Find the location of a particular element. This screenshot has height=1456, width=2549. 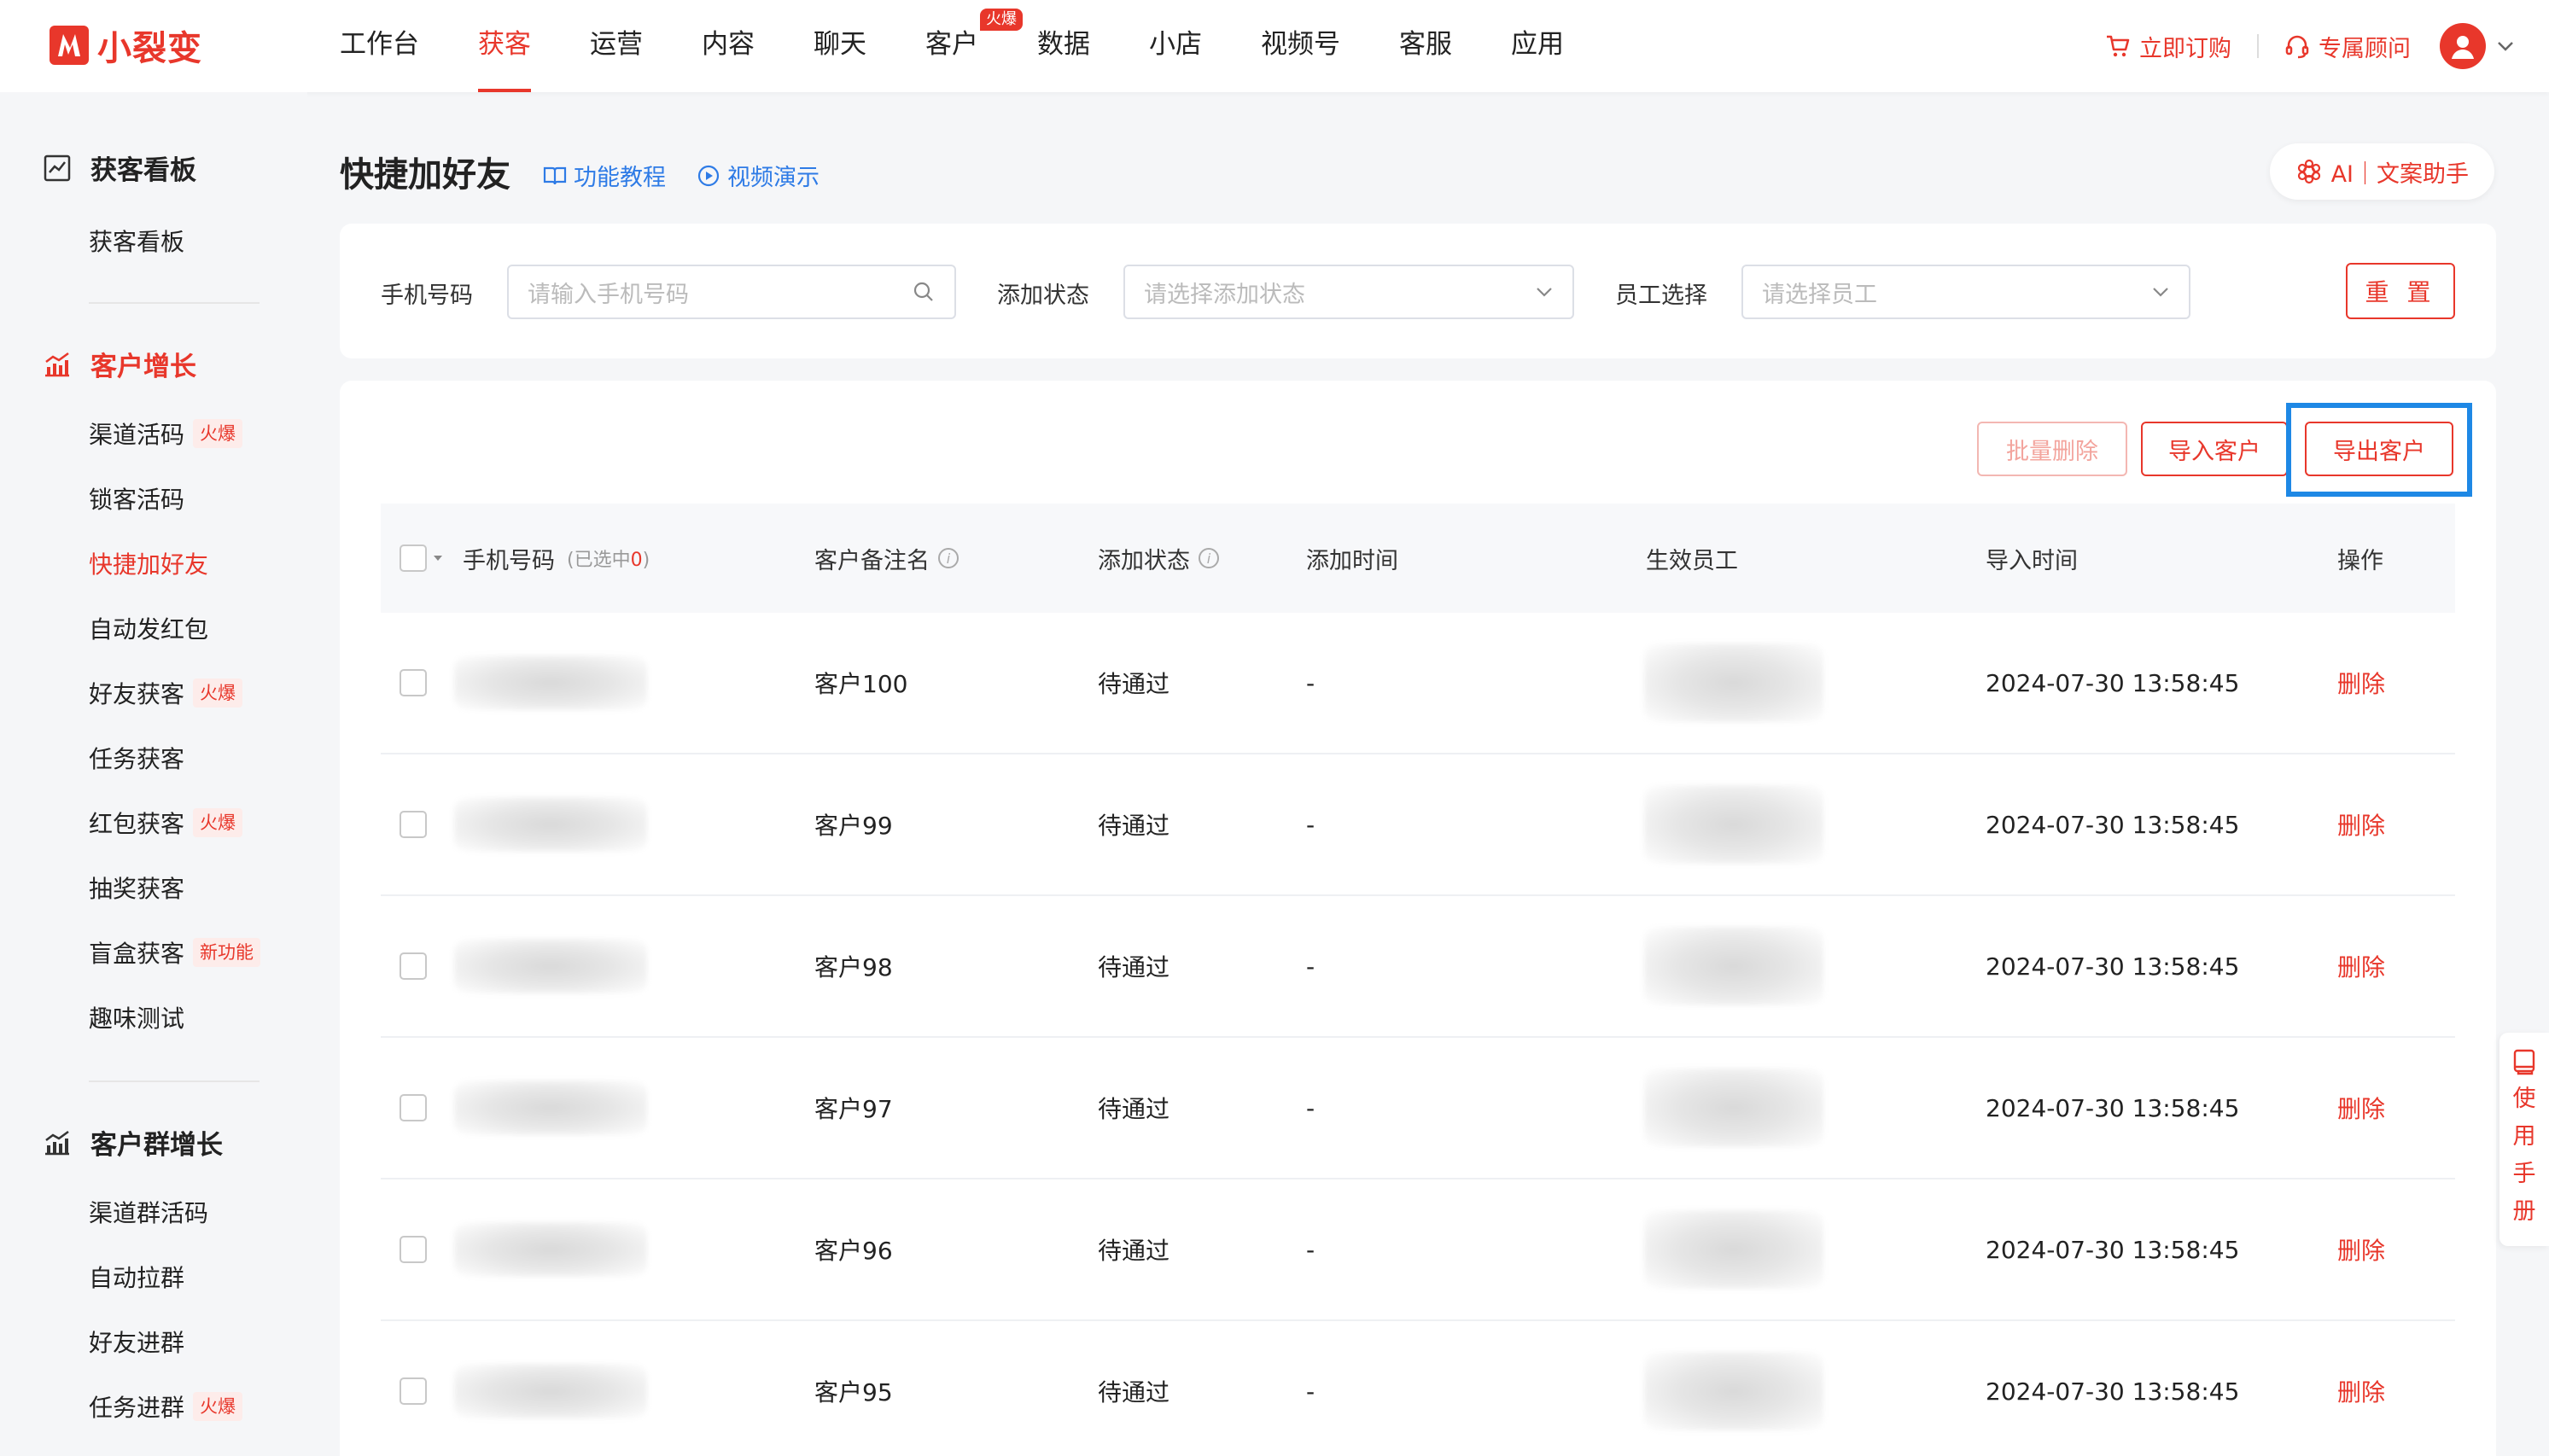

growth-icon is located at coordinates (57, 1142).